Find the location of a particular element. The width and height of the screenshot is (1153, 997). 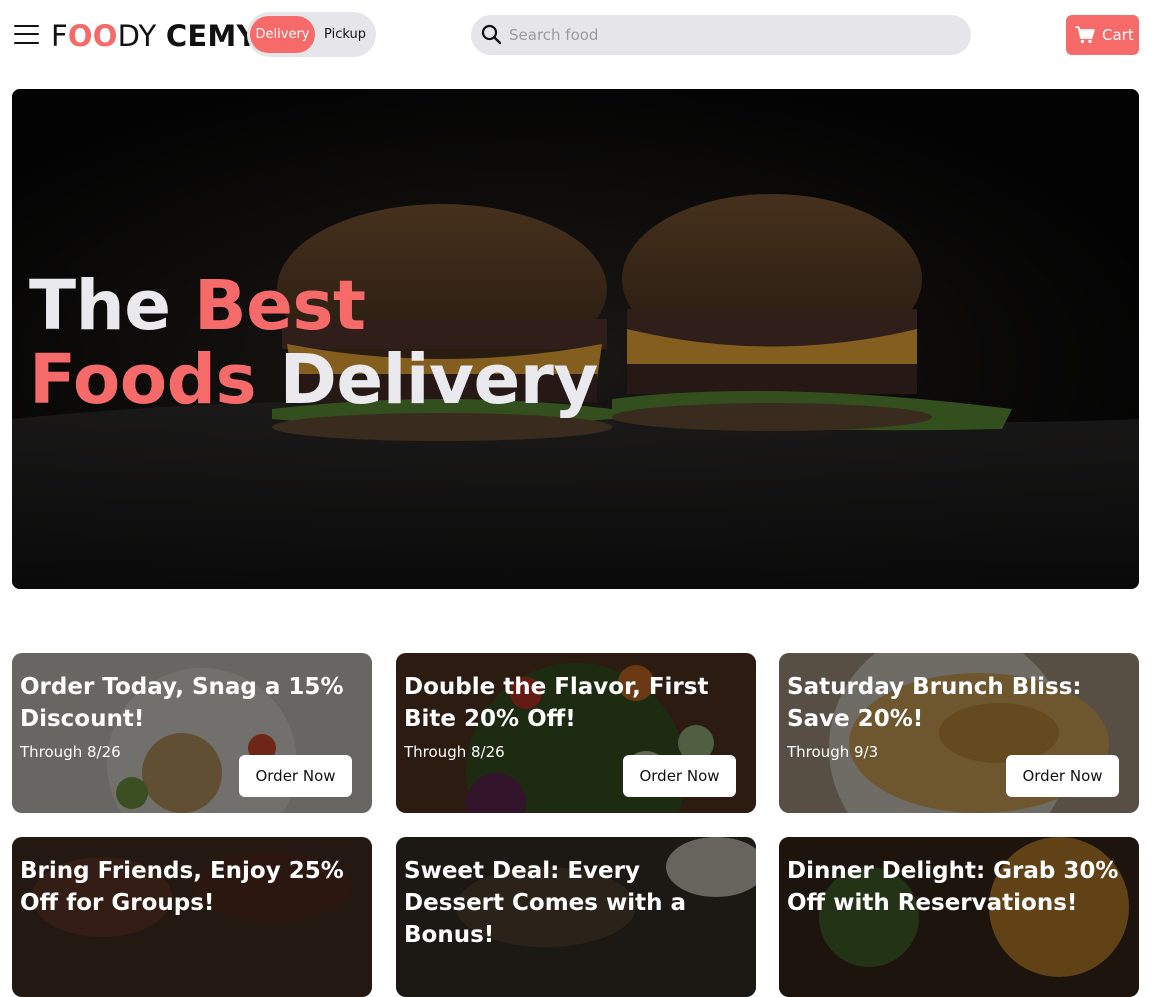

deal-title: Order Today, Snag a 15% Discount! is located at coordinates (182, 703).